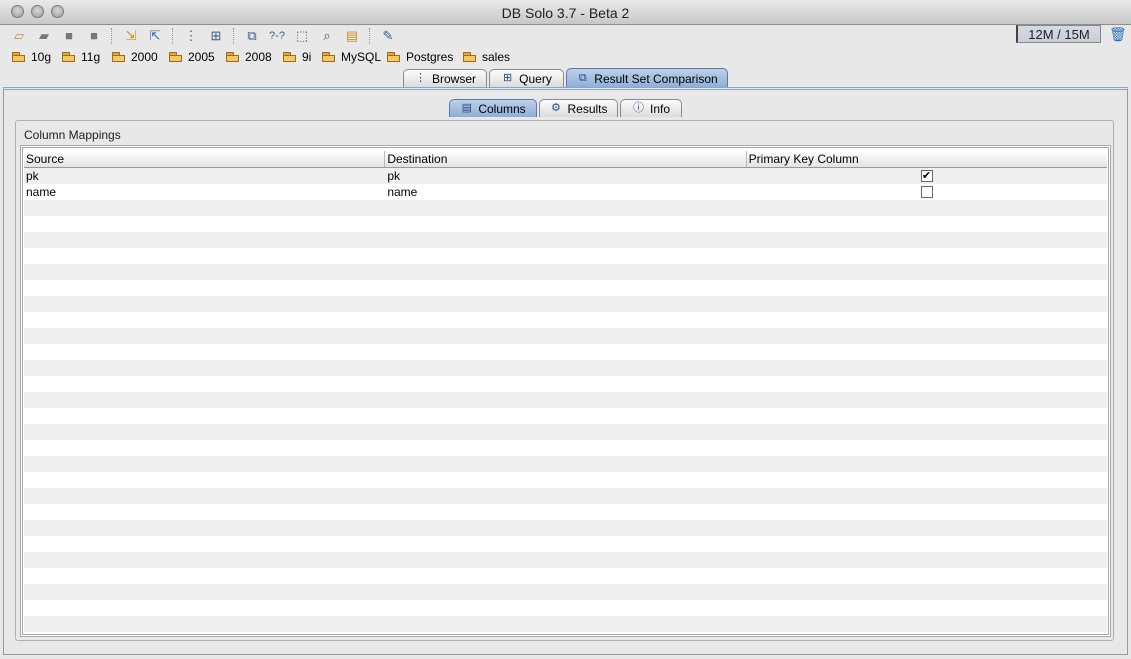  I want to click on toolbar: ▱ ▰ ■ ■ ⇲ ⇱ ⋮ ⊞ ⧉ ?-? ⬚ ⌕ ▤ ✎, so click(565, 36).